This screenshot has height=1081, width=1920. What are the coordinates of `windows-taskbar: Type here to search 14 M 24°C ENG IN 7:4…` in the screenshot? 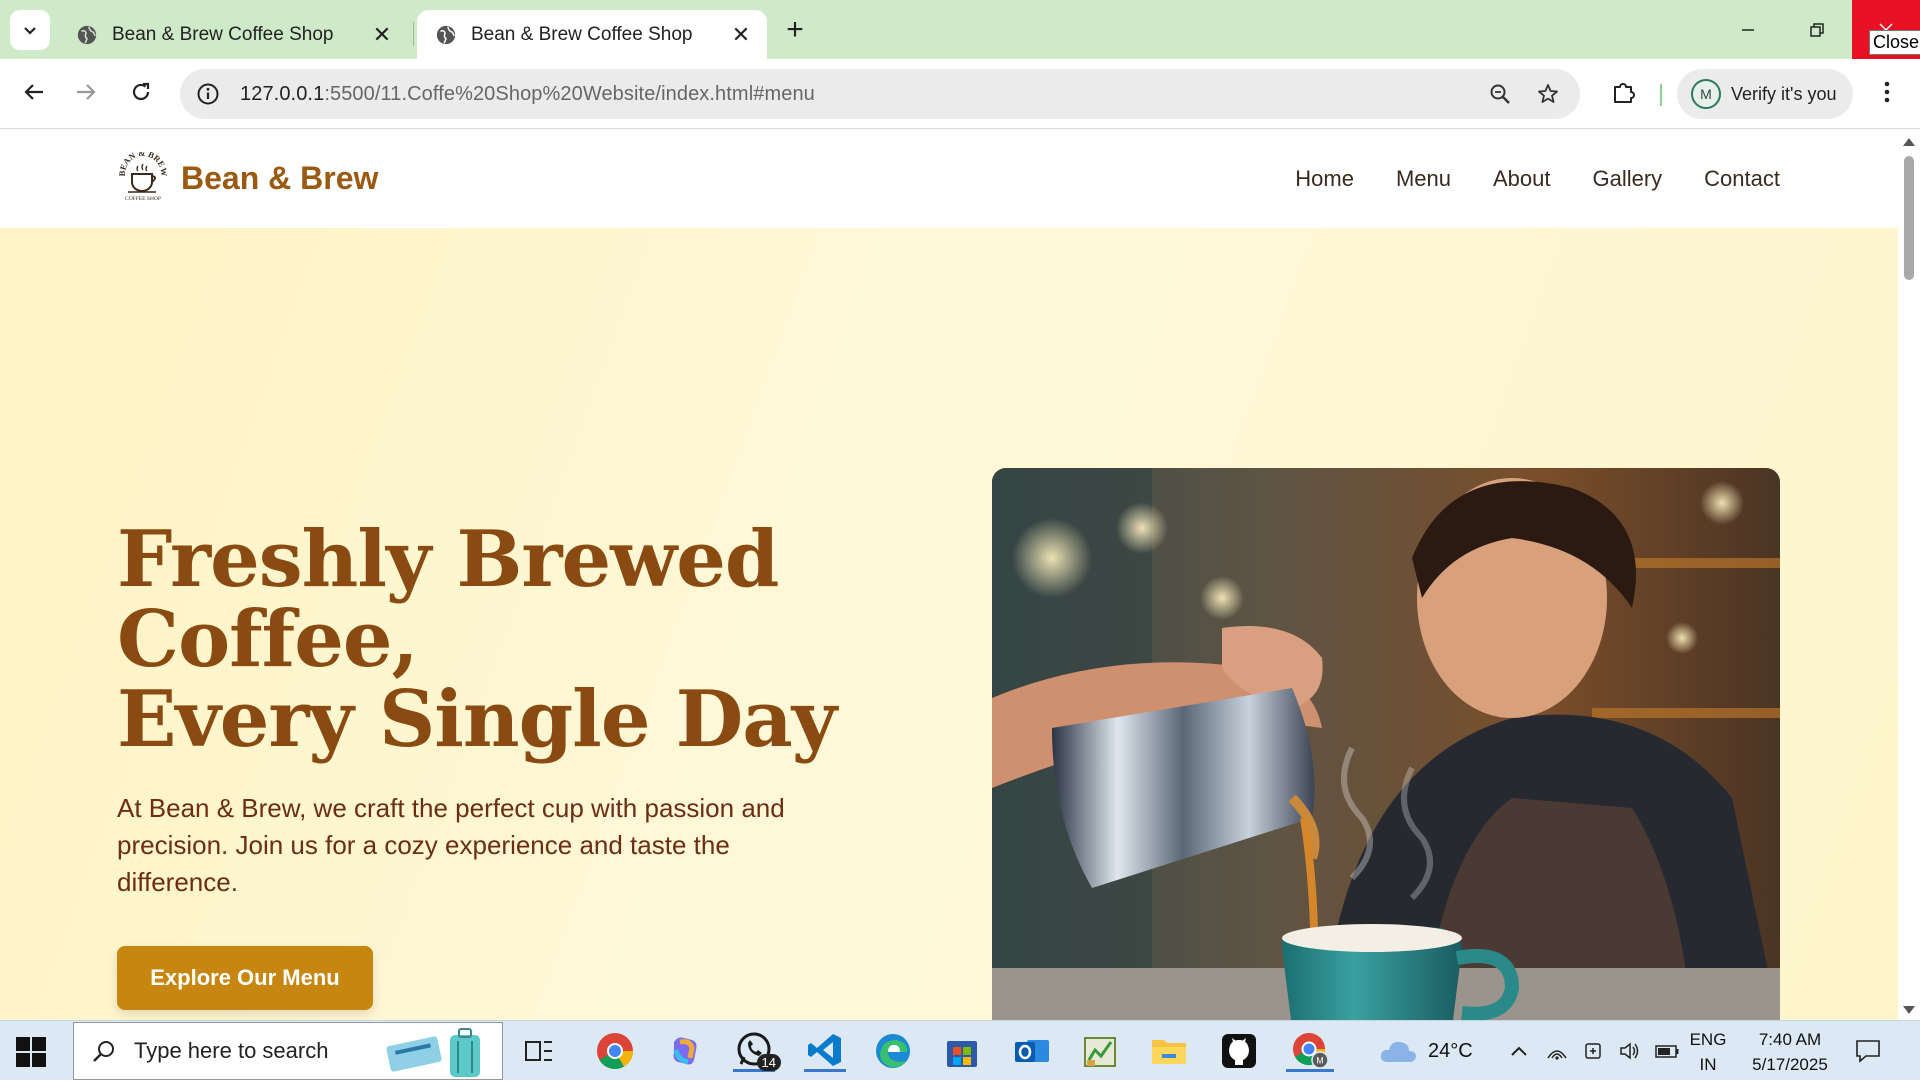 It's located at (960, 1050).